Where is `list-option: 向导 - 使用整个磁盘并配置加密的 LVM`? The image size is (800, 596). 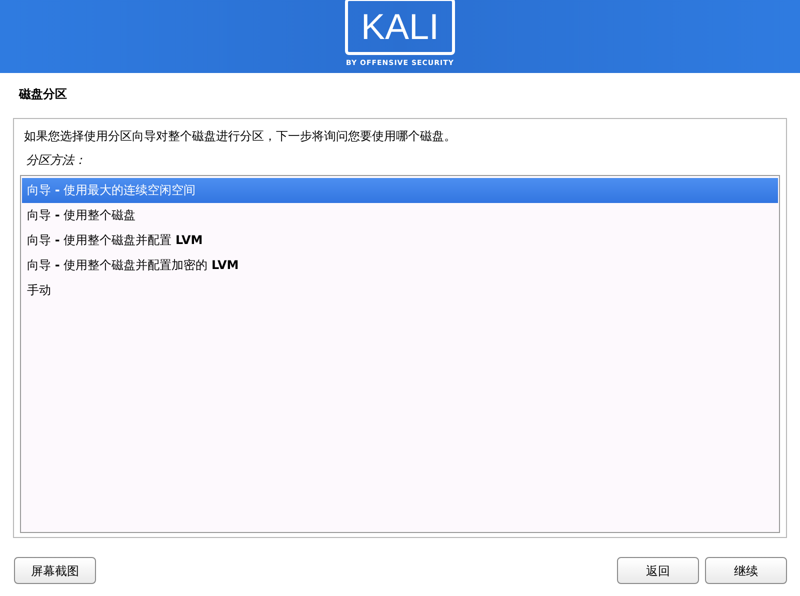 list-option: 向导 - 使用整个磁盘并配置加密的 LVM is located at coordinates (400, 265).